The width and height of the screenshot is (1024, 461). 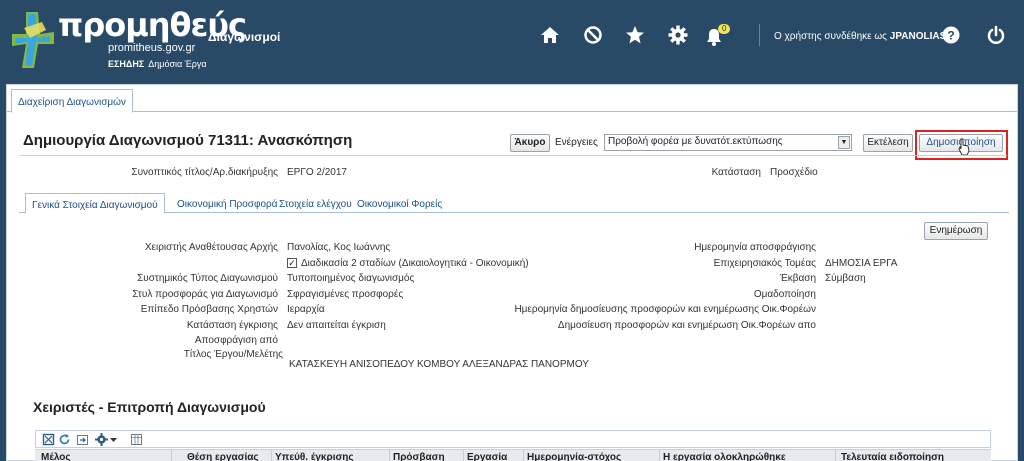 What do you see at coordinates (351, 278) in the screenshot?
I see `field-value: Τυποποιημένος διαγωνισμός` at bounding box center [351, 278].